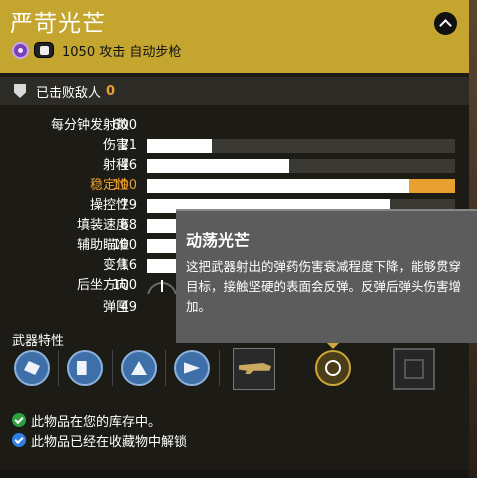 The width and height of the screenshot is (477, 478). I want to click on weapon-ornament-icon, so click(254, 369).